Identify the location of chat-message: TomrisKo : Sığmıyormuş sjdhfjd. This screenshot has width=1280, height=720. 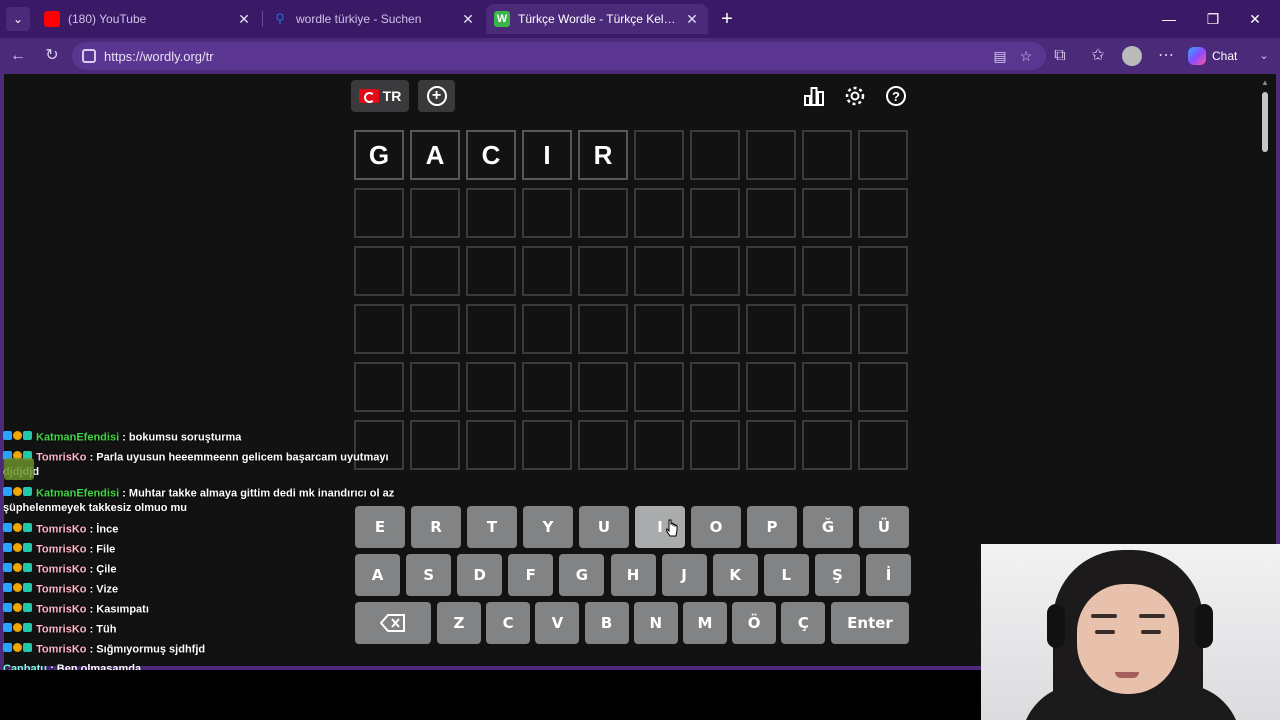
(104, 649).